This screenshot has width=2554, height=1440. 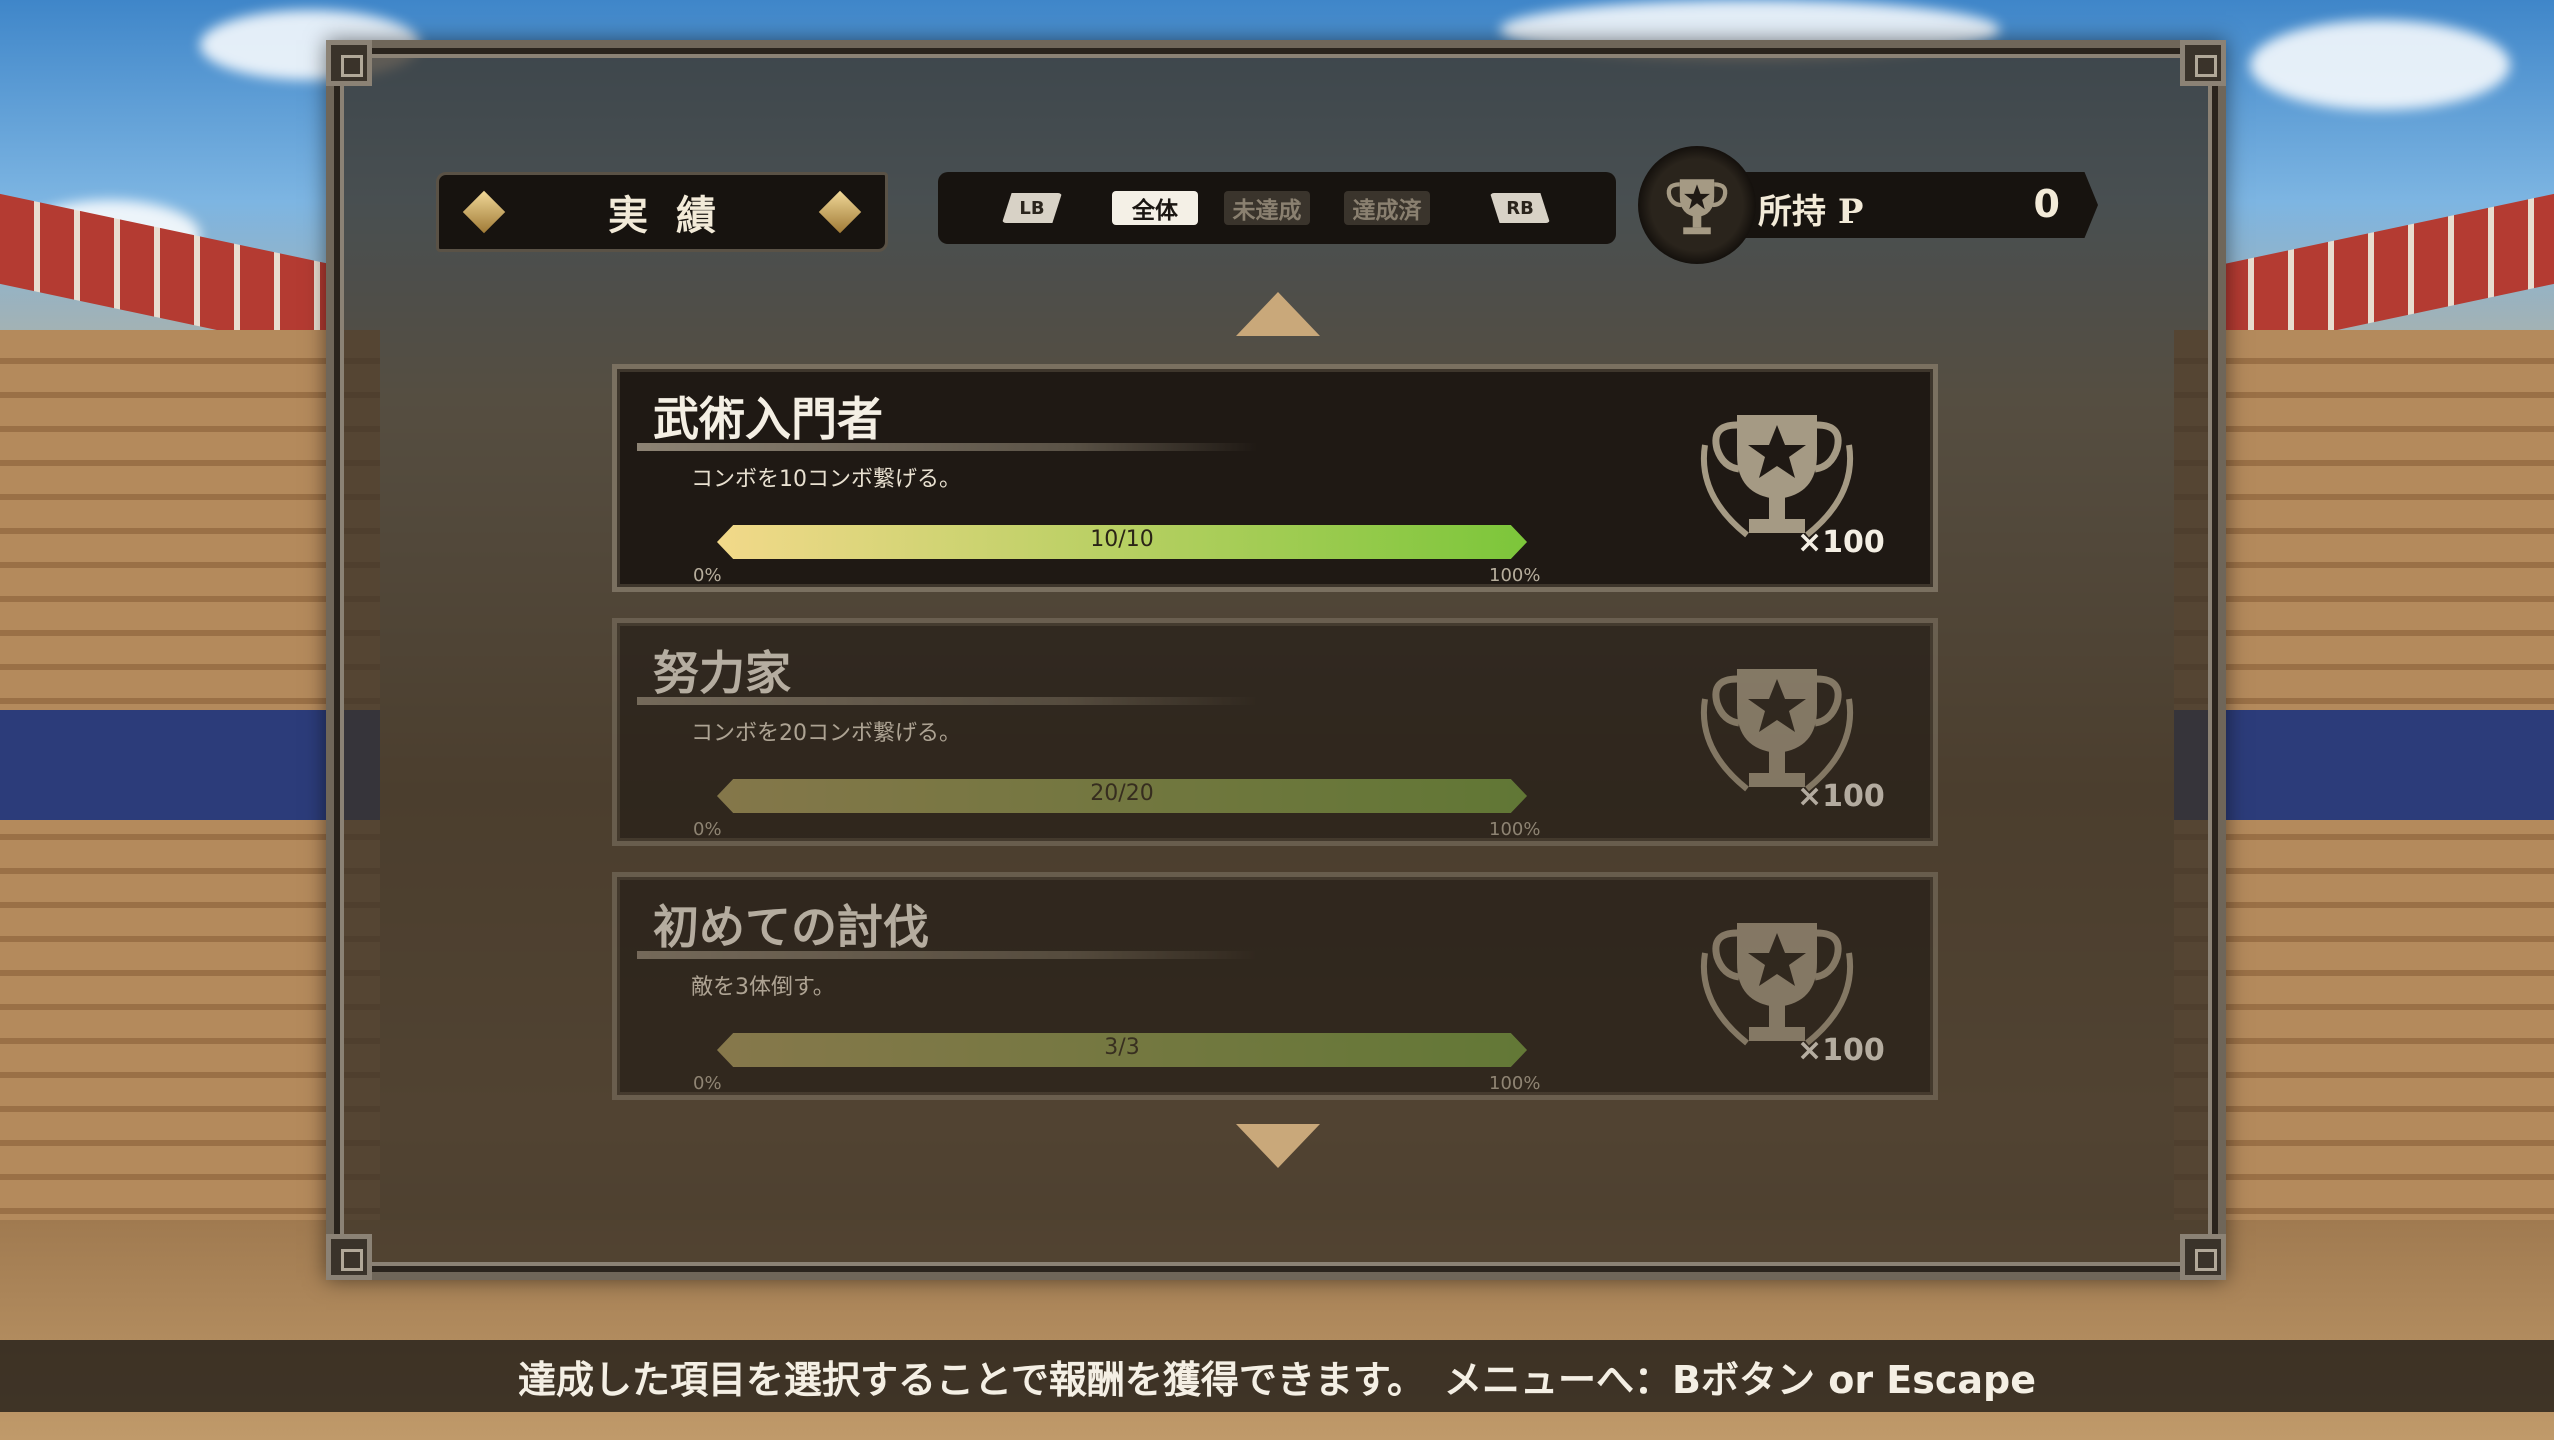 What do you see at coordinates (763, 987) in the screenshot?
I see `achievement-description: 敵を3体倒す。` at bounding box center [763, 987].